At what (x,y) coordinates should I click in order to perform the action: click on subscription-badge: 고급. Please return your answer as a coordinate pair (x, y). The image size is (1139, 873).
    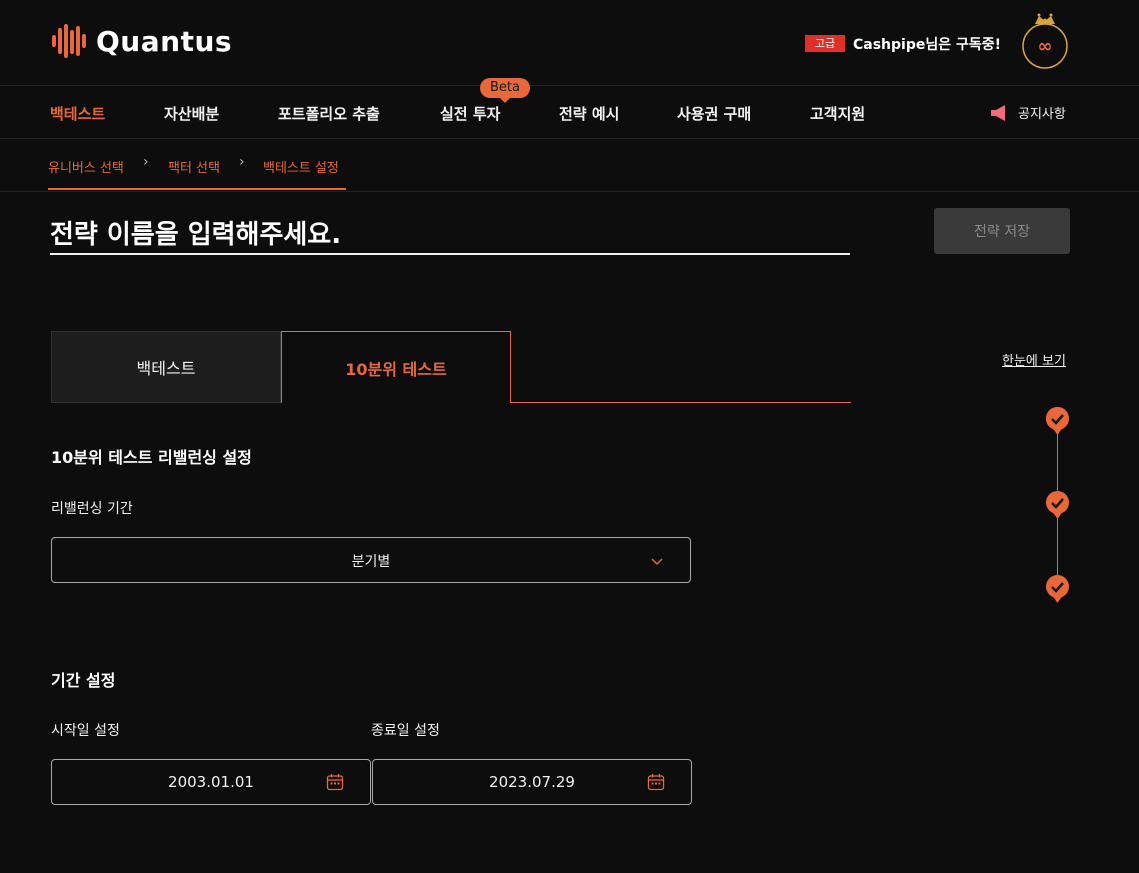
    Looking at the image, I should click on (825, 43).